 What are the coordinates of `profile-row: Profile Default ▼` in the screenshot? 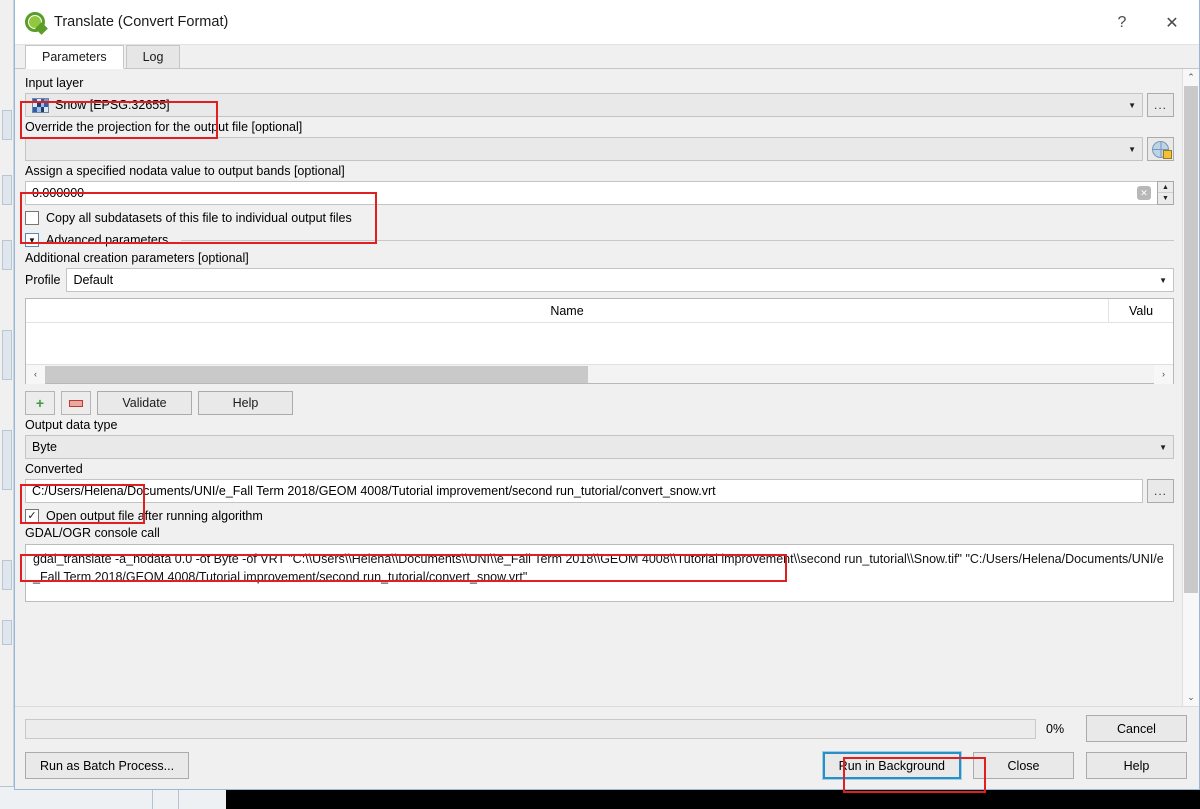 It's located at (599, 280).